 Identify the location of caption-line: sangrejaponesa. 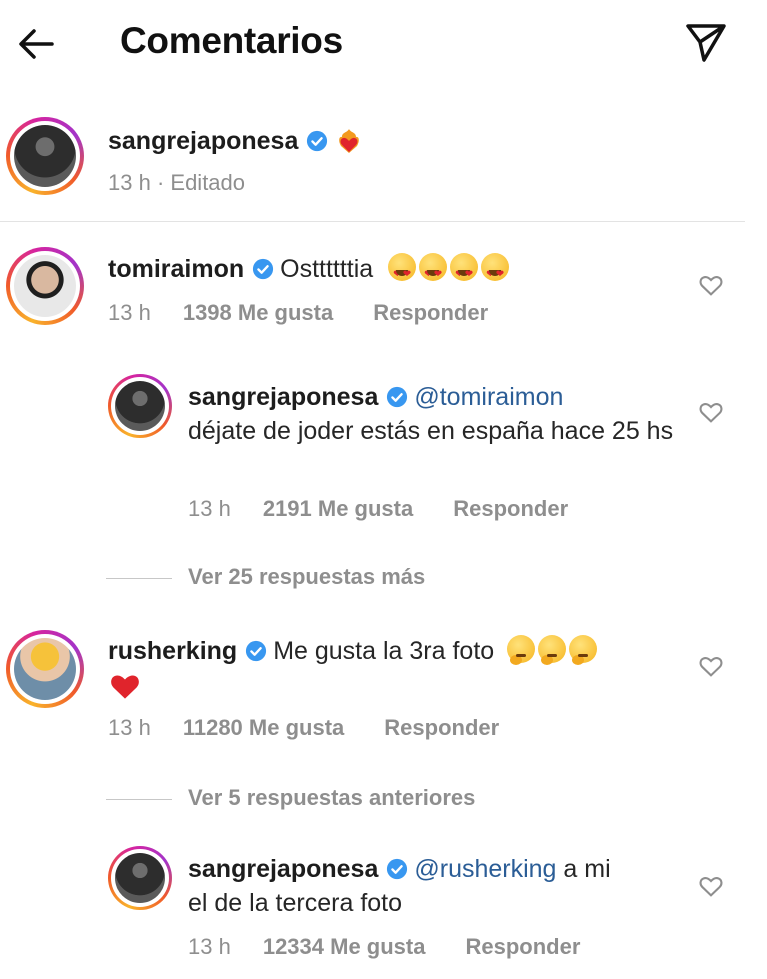
(236, 141).